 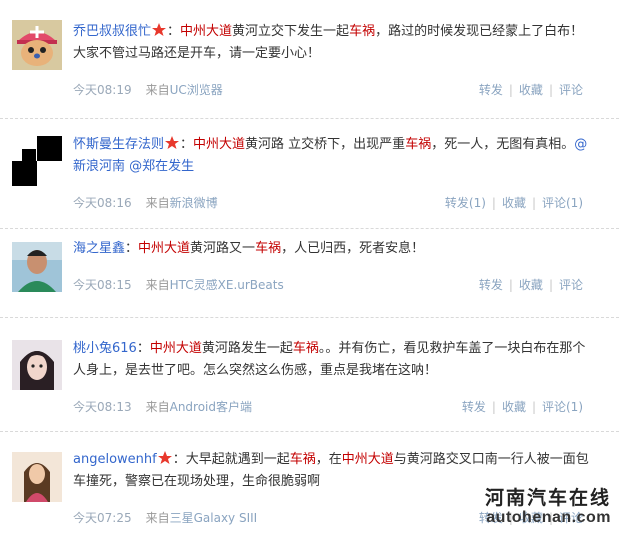 I want to click on post-actions: 转发 | 收藏 | 评论(1), so click(x=522, y=407).